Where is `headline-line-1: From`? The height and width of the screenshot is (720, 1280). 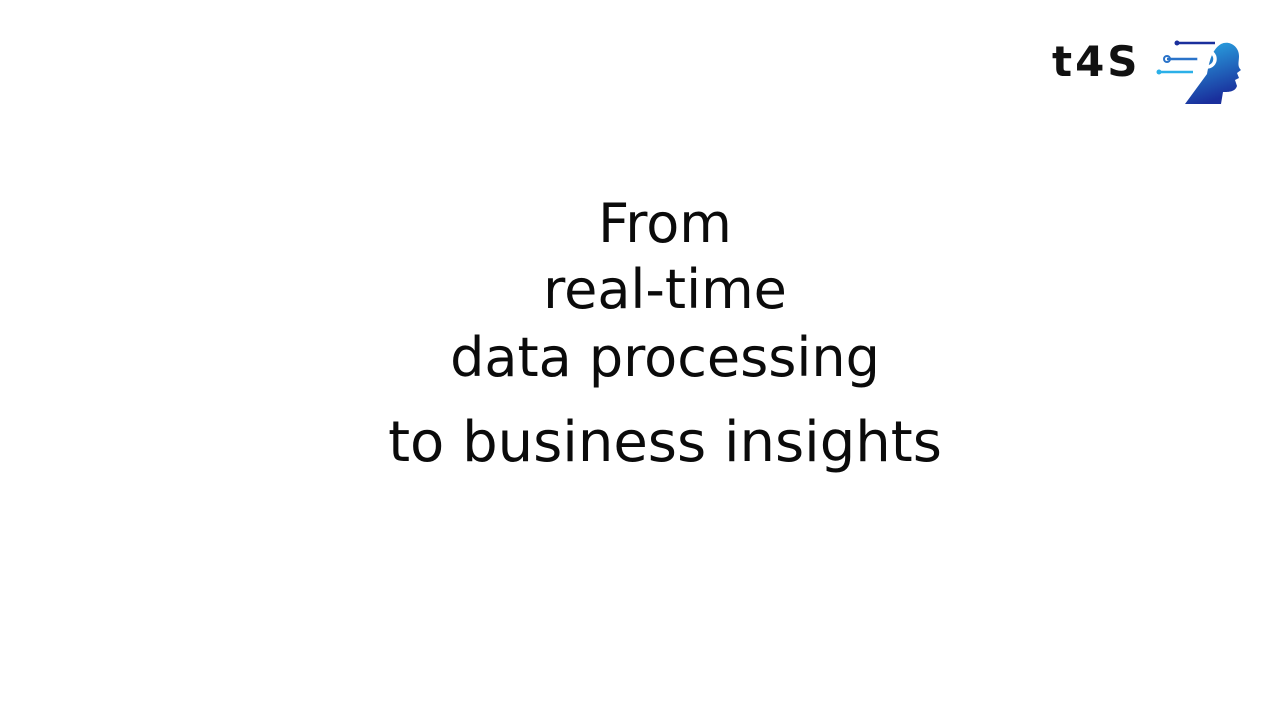
headline-line-1: From is located at coordinates (665, 223).